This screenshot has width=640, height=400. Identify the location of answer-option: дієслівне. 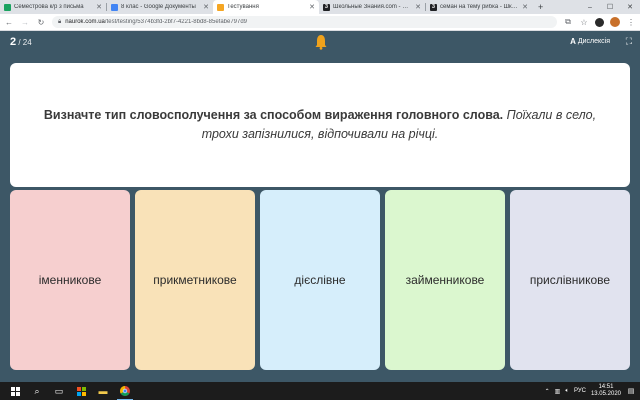
(320, 280).